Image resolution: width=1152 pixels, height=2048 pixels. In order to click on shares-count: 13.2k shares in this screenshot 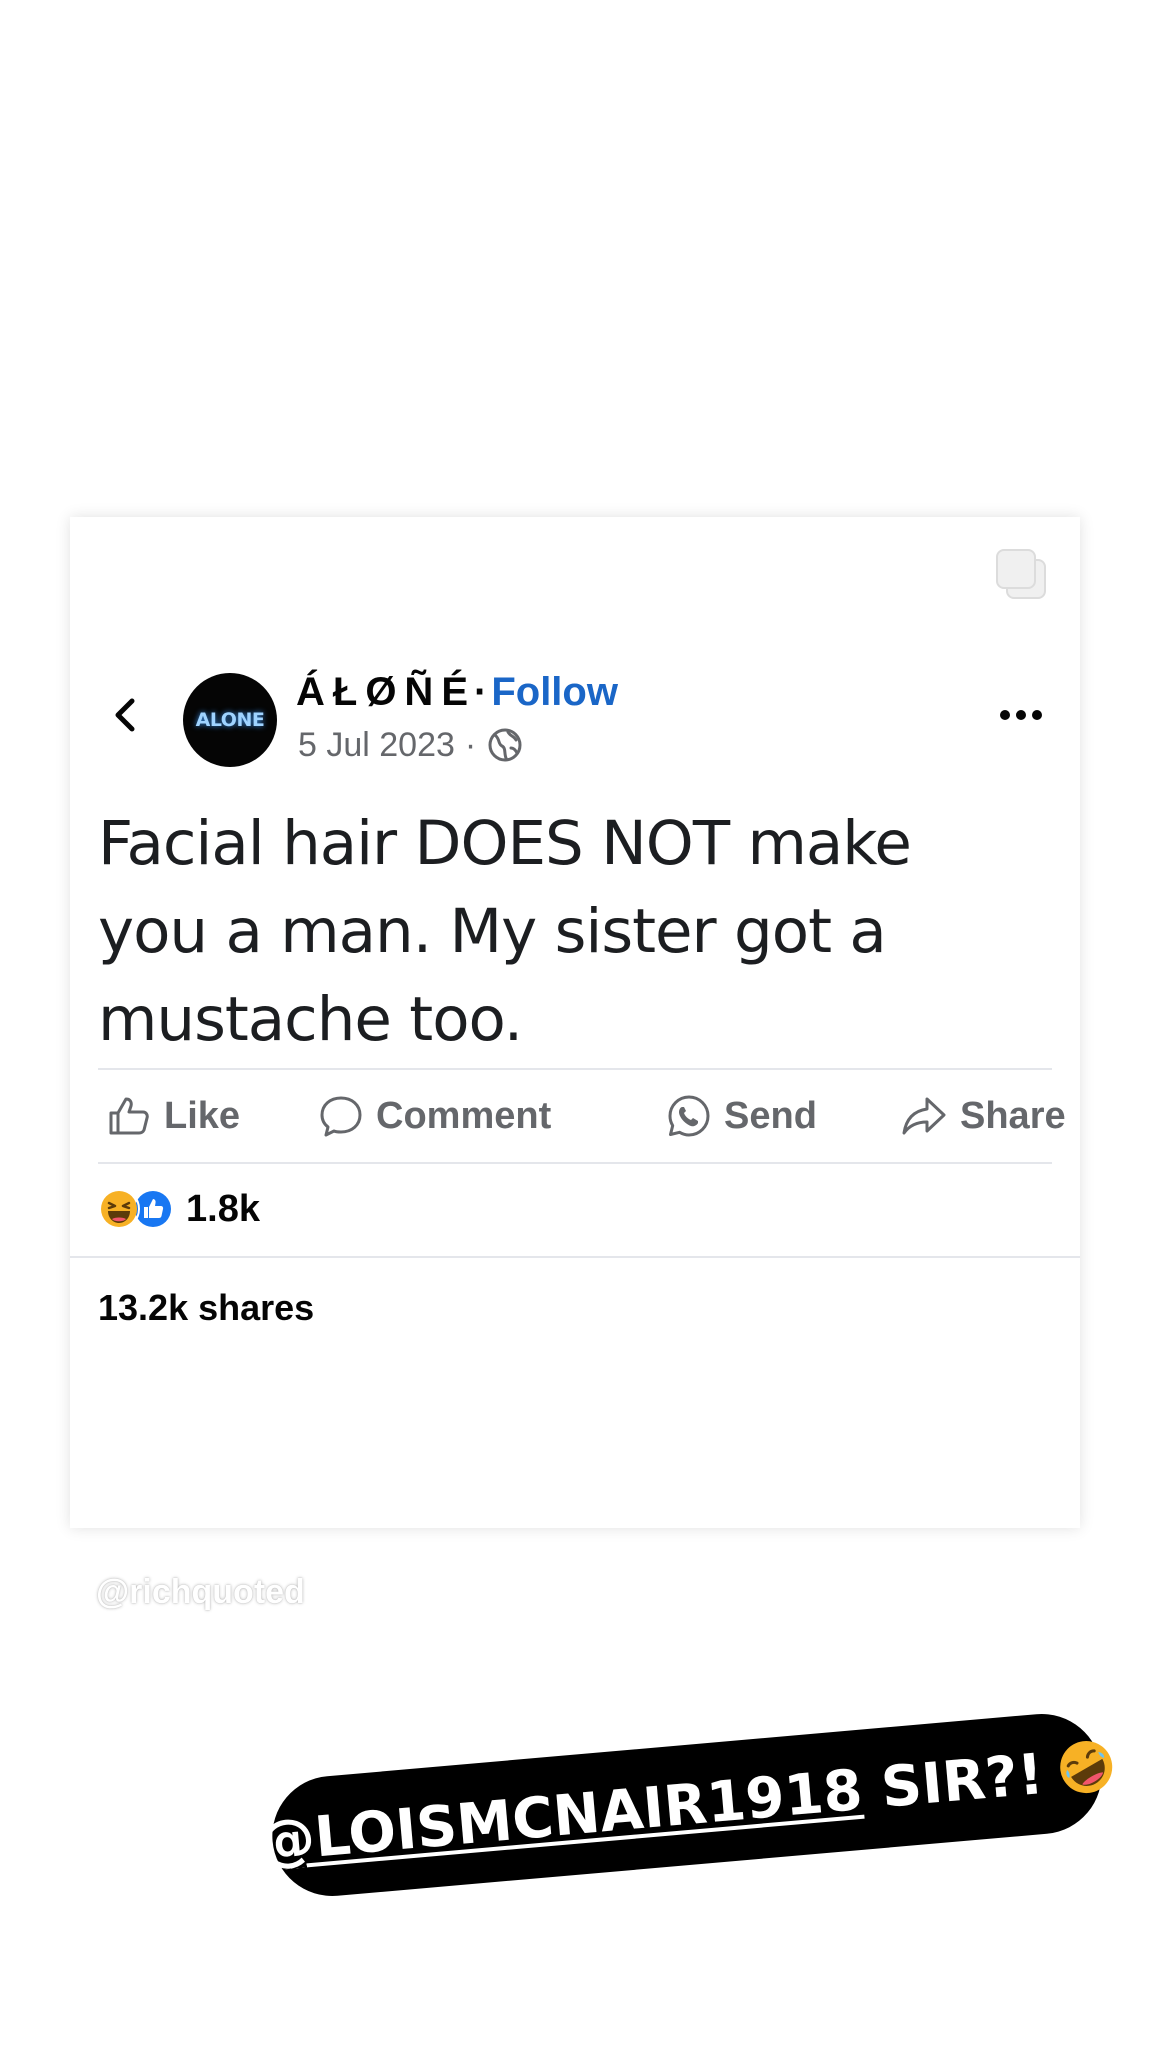, I will do `click(206, 1308)`.